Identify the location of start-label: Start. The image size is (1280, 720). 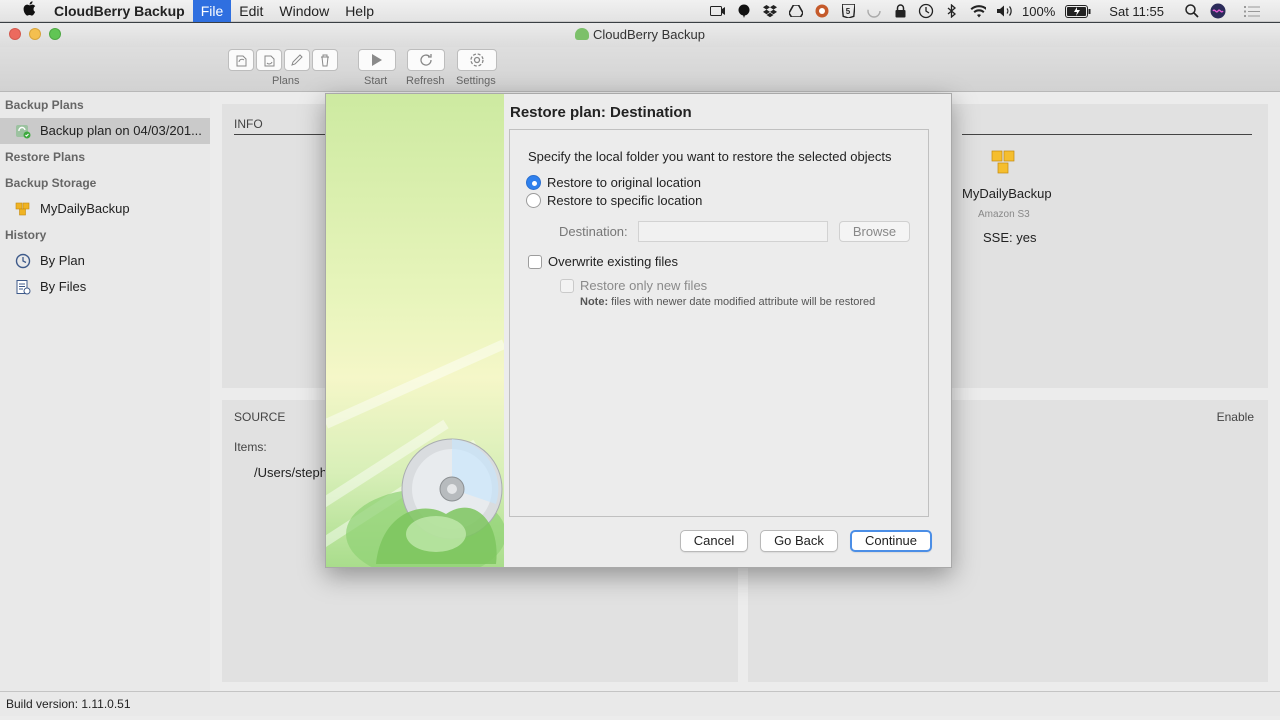
(376, 81).